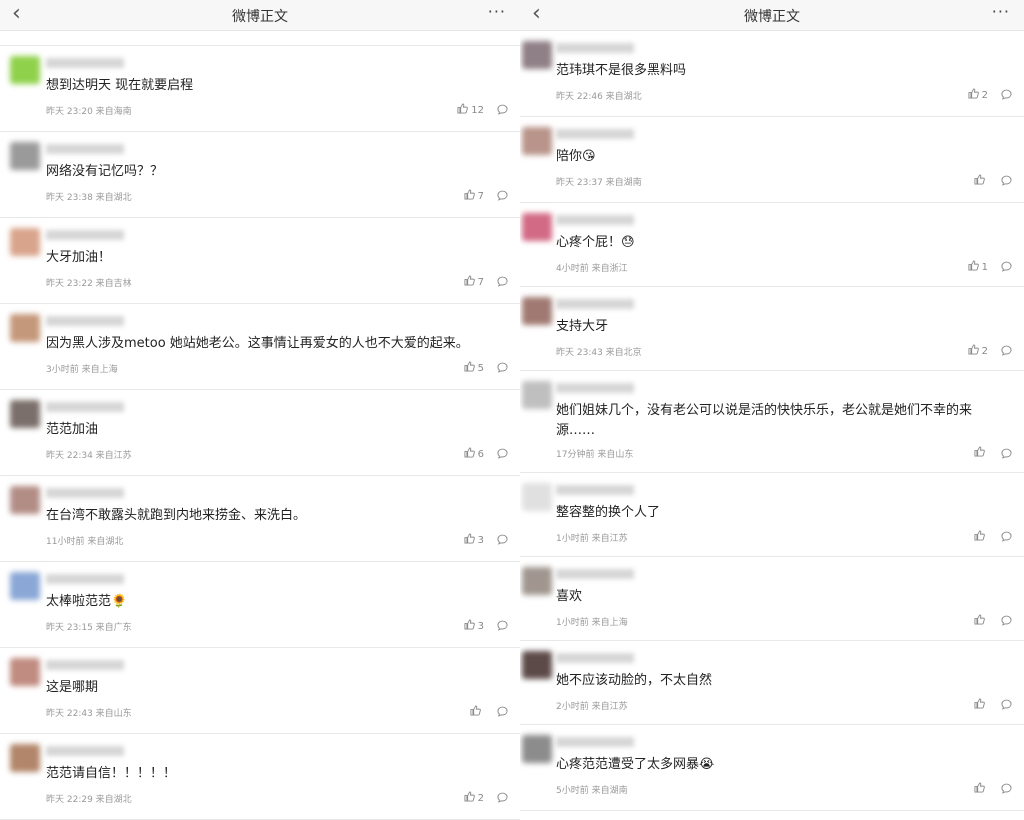 The width and height of the screenshot is (1024, 820). What do you see at coordinates (474, 454) in the screenshot?
I see `like-button: 6` at bounding box center [474, 454].